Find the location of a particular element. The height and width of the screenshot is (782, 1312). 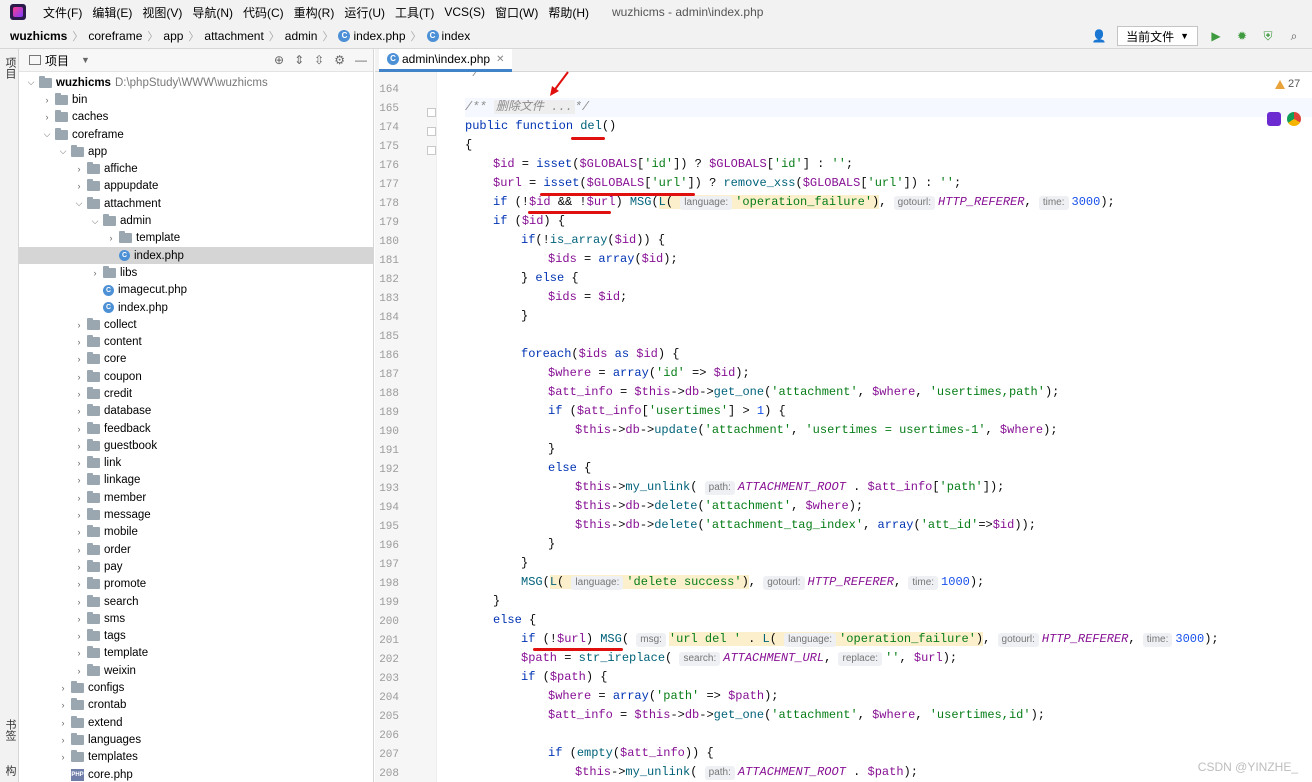

line-number: 194 is located at coordinates (387, 508).